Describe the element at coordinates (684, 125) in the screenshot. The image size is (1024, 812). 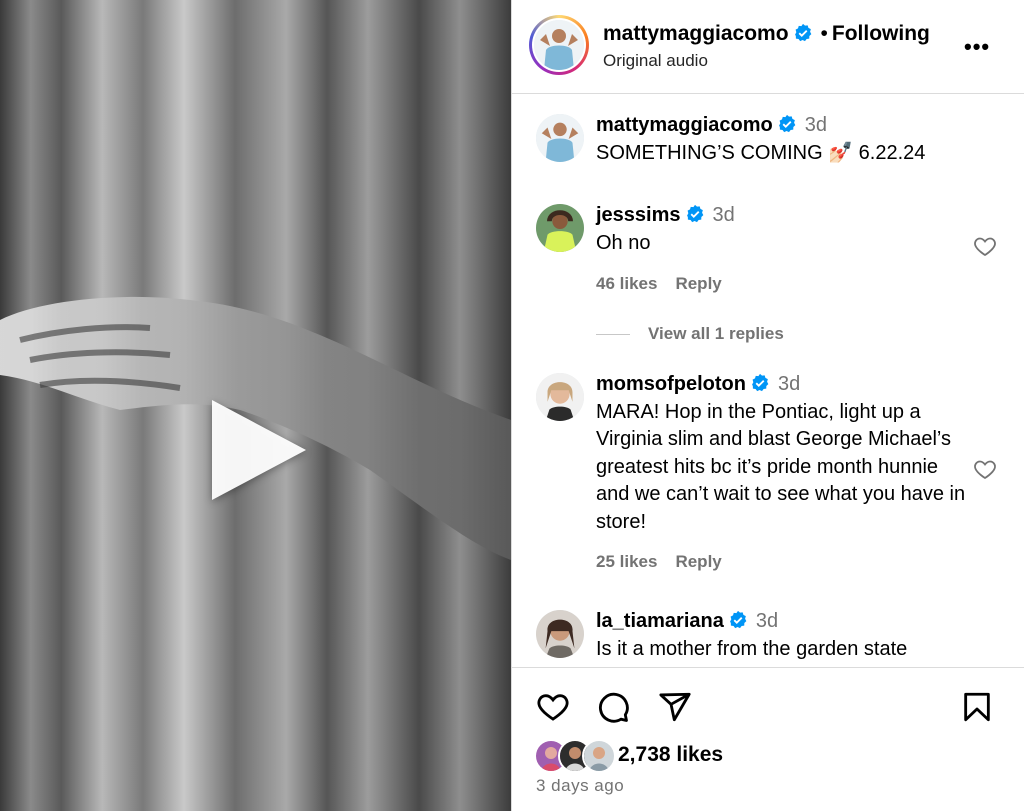
I see `caption-username: mattymaggiacomo` at that location.